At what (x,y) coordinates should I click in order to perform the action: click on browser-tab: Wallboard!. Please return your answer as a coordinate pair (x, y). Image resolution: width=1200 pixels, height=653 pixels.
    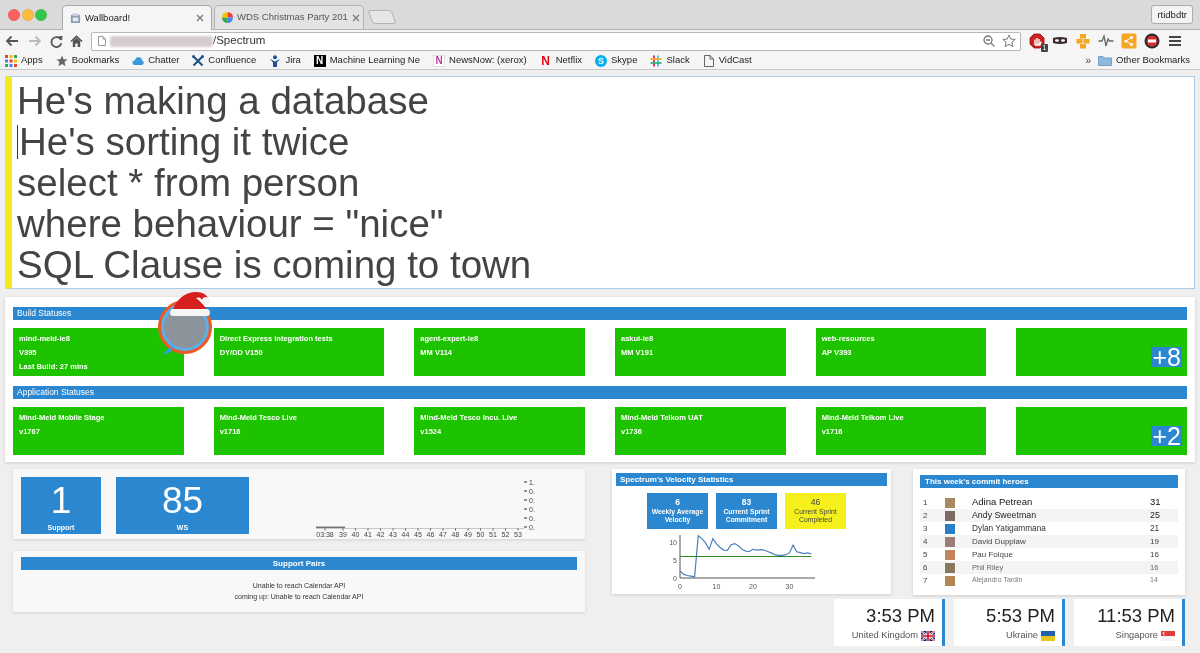
    Looking at the image, I should click on (137, 17).